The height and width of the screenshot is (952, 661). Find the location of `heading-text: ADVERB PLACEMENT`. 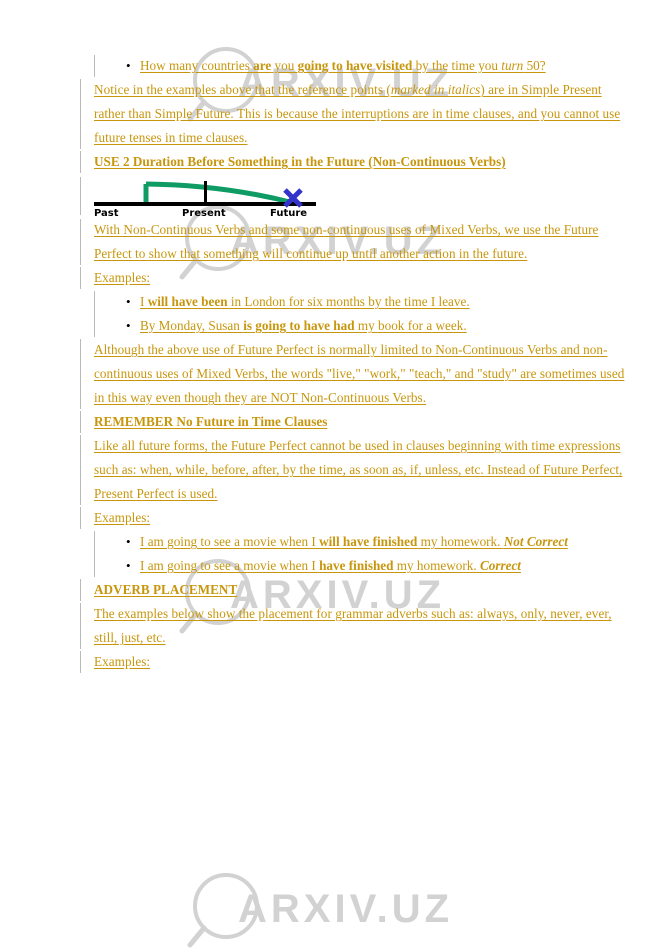

heading-text: ADVERB PLACEMENT is located at coordinates (166, 589).